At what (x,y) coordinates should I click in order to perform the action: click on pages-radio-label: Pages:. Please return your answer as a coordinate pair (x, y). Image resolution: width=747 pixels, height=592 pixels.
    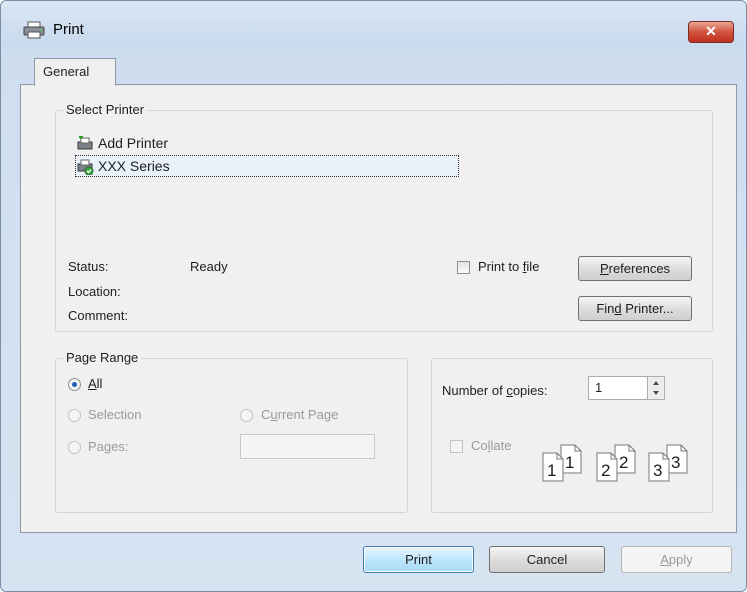
    Looking at the image, I should click on (108, 446).